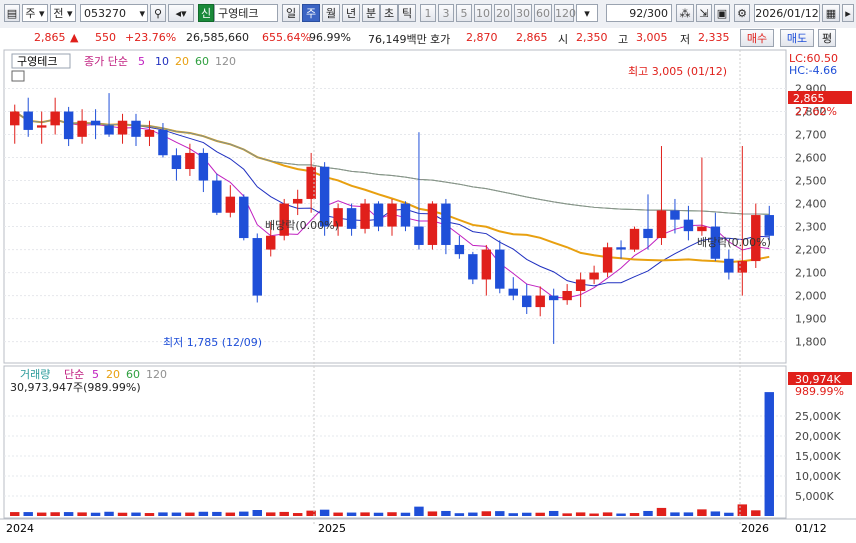 The width and height of the screenshot is (856, 543). What do you see at coordinates (587, 13) in the screenshot?
I see `interval-input: ▾` at bounding box center [587, 13].